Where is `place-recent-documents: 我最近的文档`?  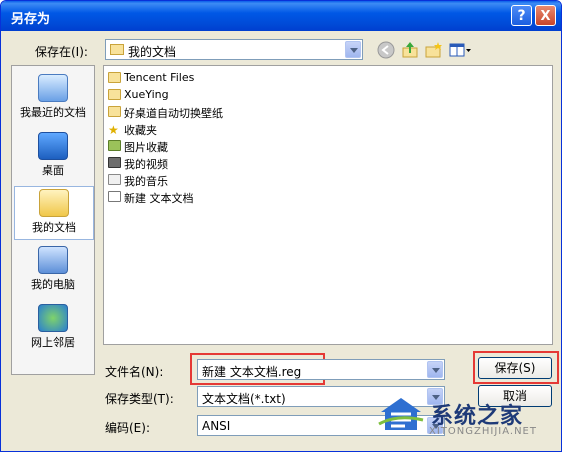
place-recent-documents: 我最近的文档 is located at coordinates (53, 98).